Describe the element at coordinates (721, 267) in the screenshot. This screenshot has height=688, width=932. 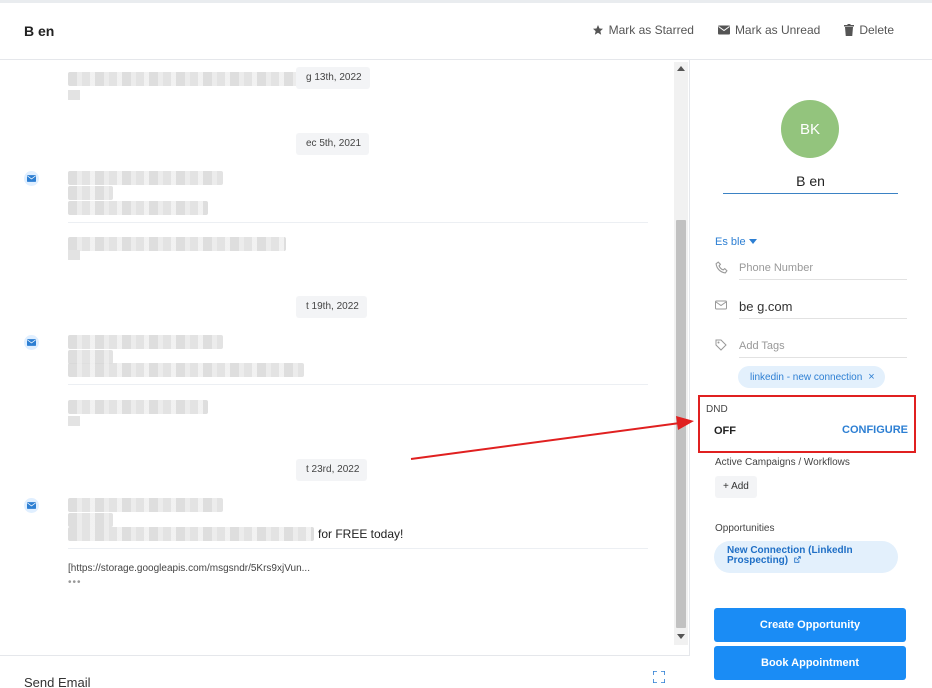
I see `phone-icon` at that location.